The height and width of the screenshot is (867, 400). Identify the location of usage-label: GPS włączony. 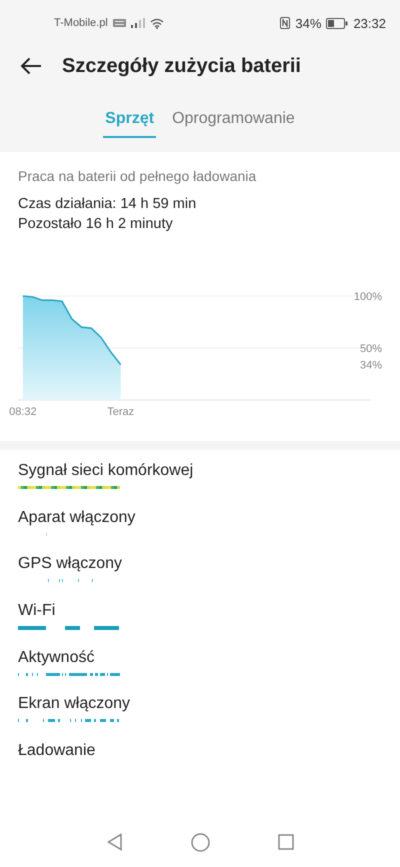
(70, 564).